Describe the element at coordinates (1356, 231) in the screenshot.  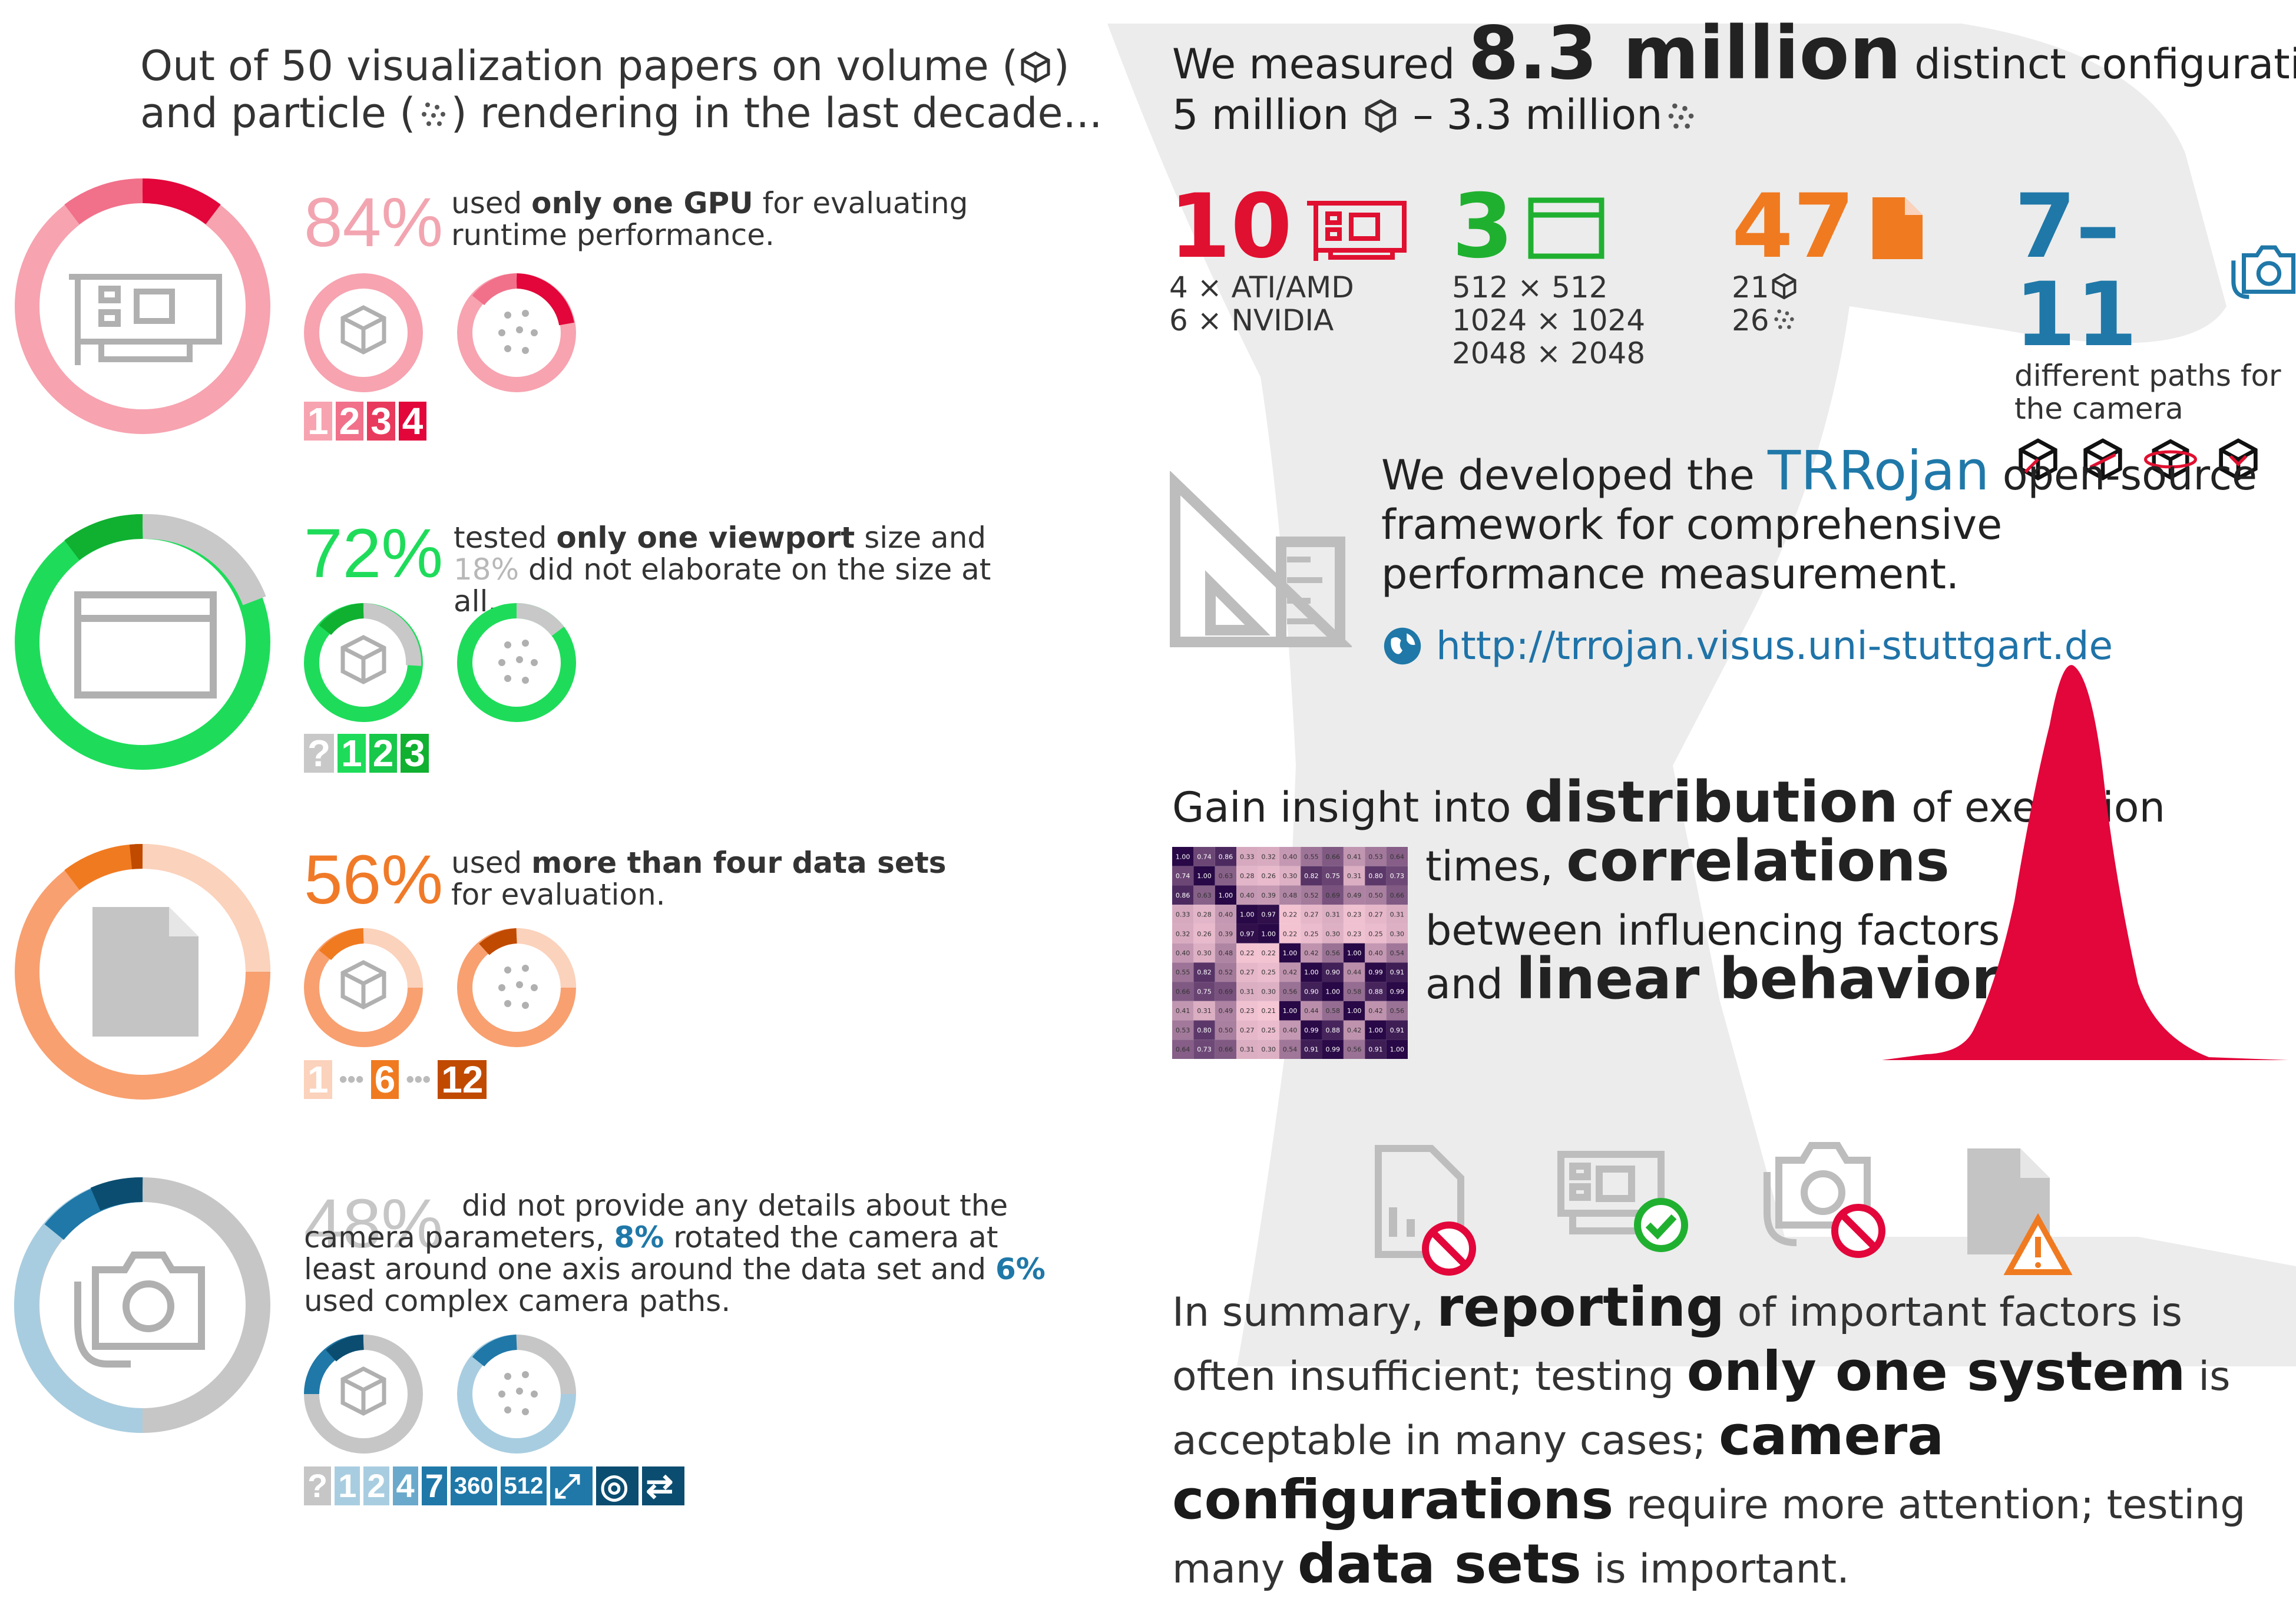
I see `gpu-card-icon` at that location.